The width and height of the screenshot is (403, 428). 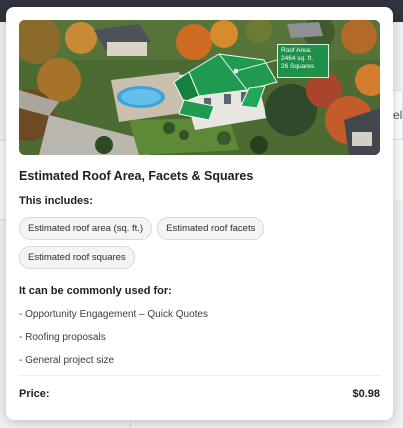 I want to click on background-right-strip, so click(x=397, y=170).